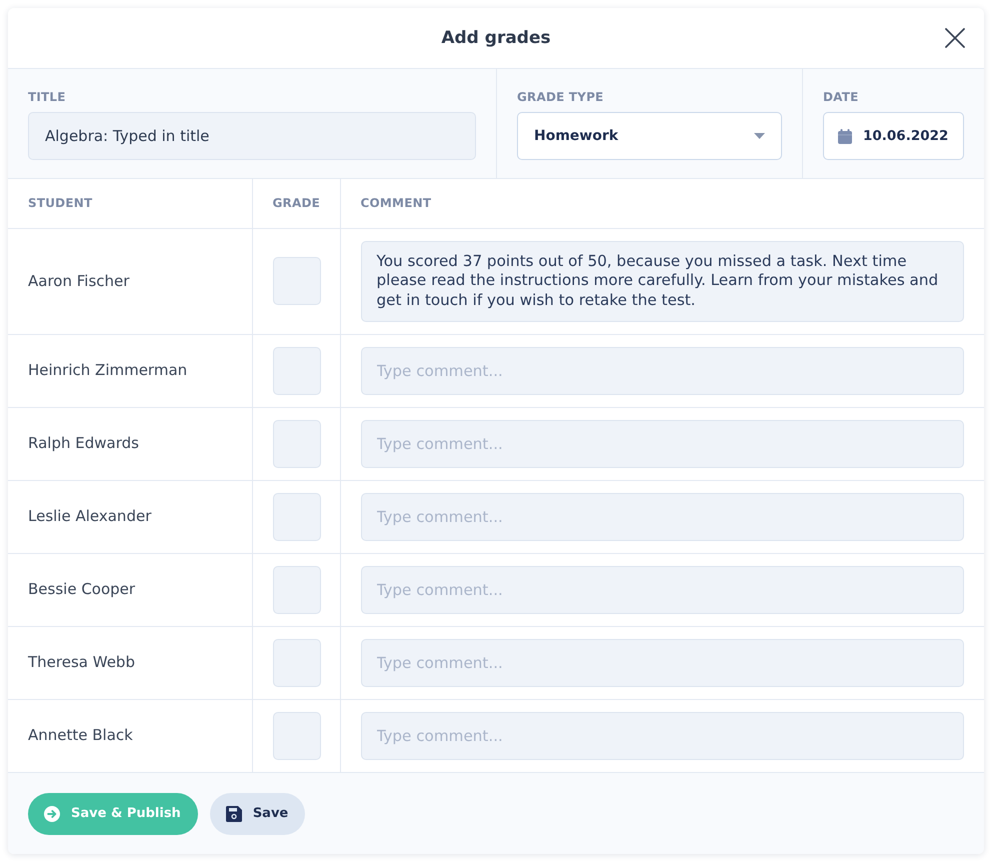 The height and width of the screenshot is (862, 992). Describe the element at coordinates (47, 97) in the screenshot. I see `field-label: TITLE` at that location.